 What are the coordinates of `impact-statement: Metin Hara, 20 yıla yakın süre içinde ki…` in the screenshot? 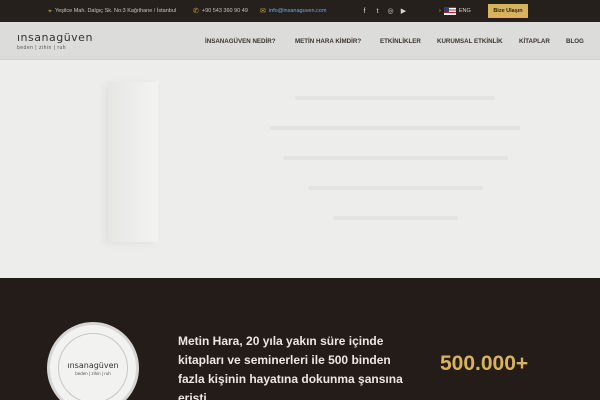 It's located at (290, 367).